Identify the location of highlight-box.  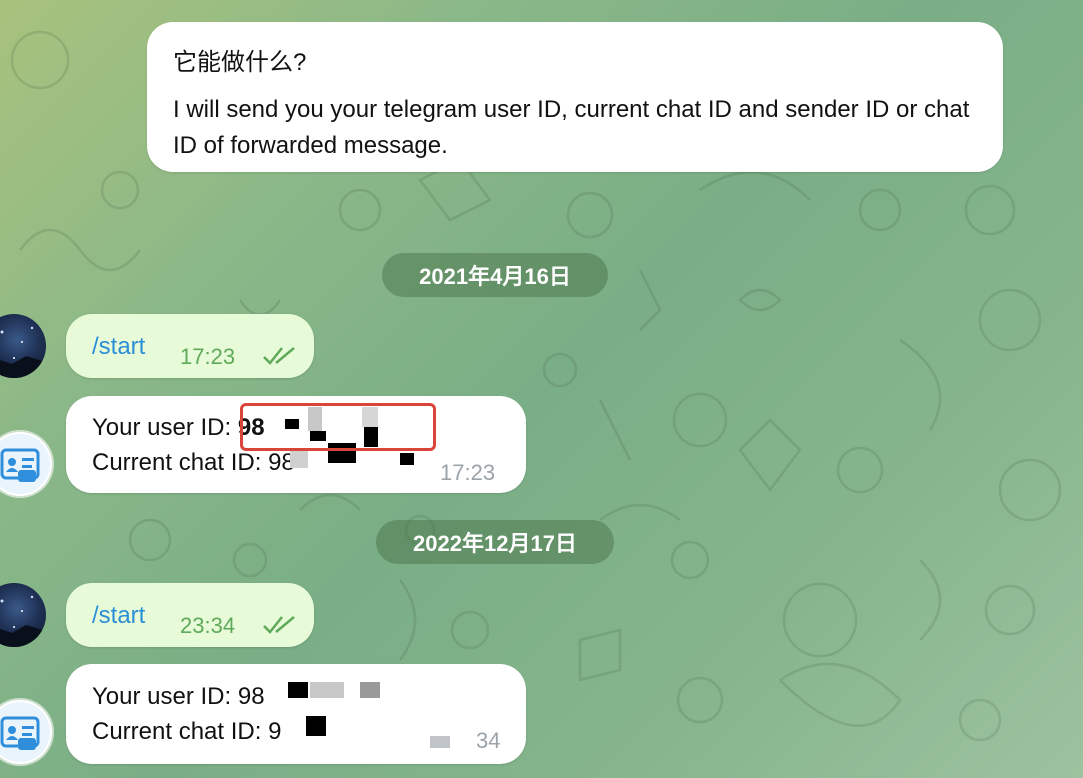
(338, 427).